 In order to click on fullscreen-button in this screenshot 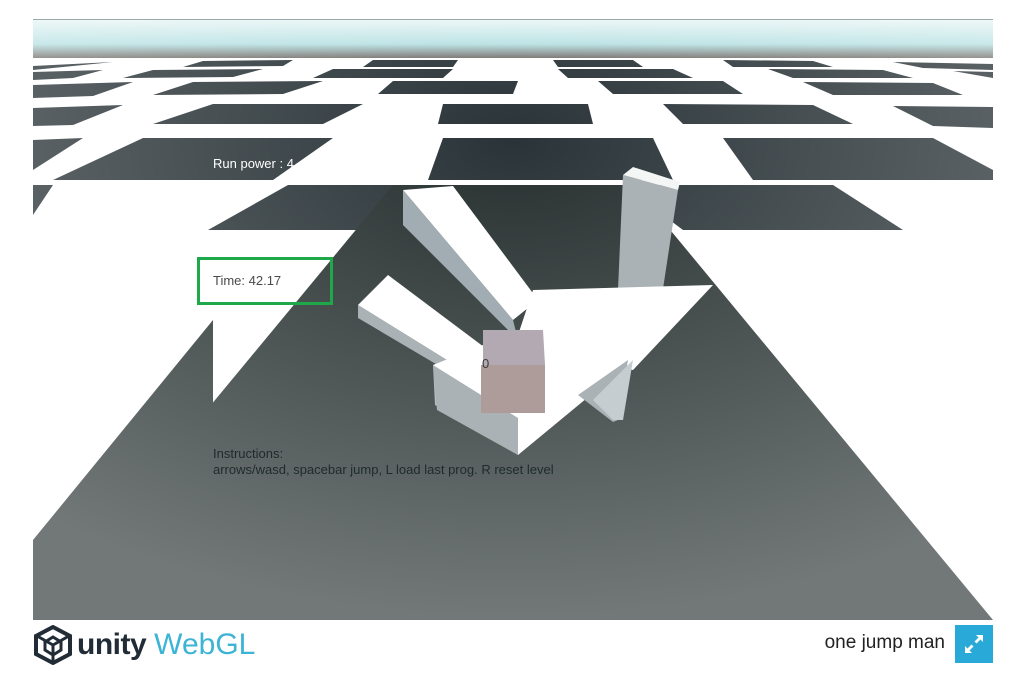, I will do `click(974, 644)`.